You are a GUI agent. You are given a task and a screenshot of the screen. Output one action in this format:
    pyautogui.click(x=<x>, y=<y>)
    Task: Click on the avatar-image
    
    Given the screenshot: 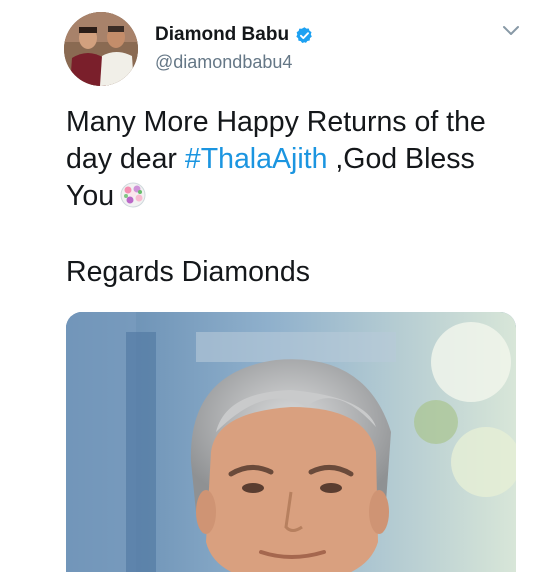 What is the action you would take?
    pyautogui.click(x=101, y=49)
    